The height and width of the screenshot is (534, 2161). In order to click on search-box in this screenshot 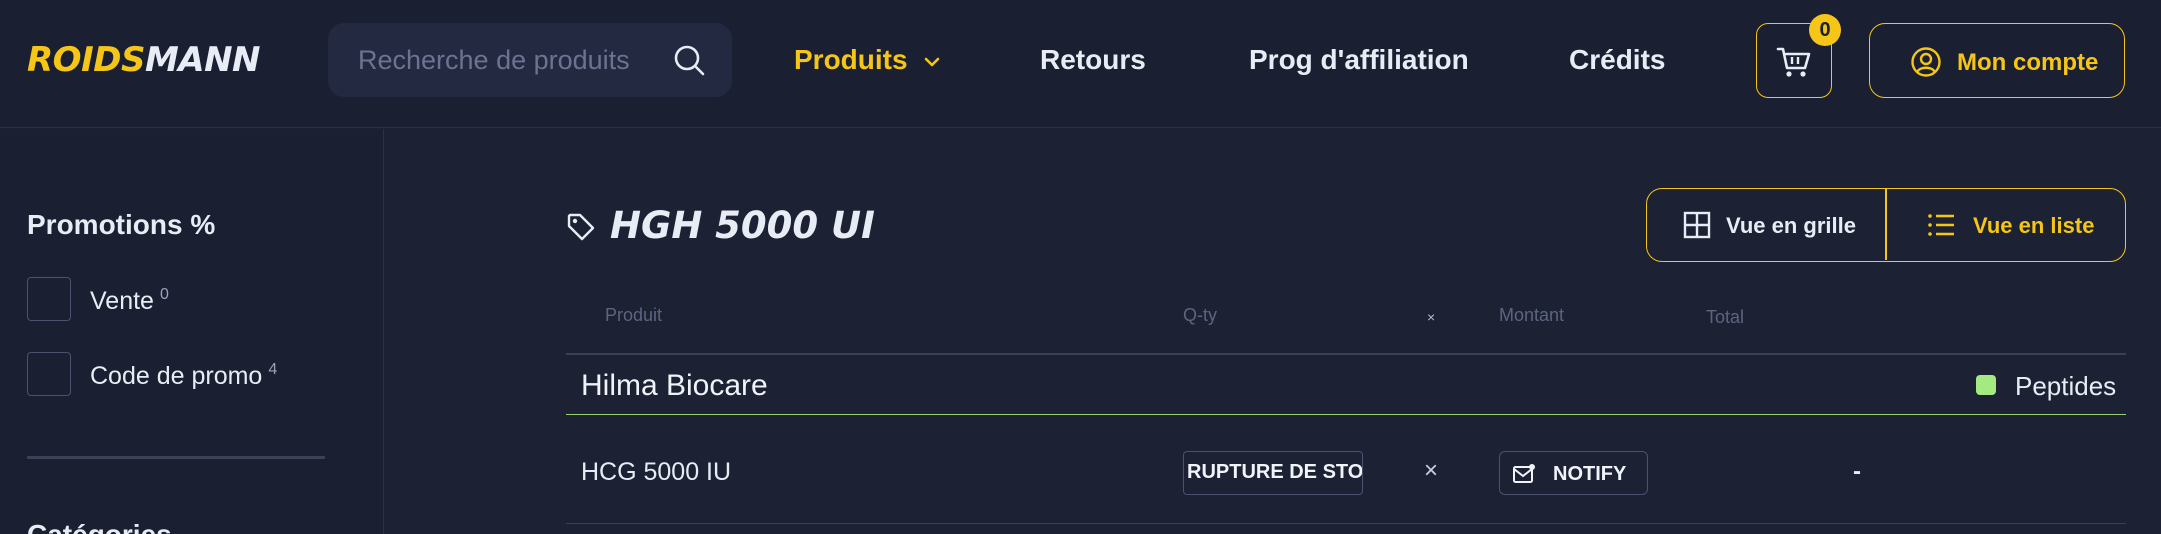, I will do `click(530, 60)`.